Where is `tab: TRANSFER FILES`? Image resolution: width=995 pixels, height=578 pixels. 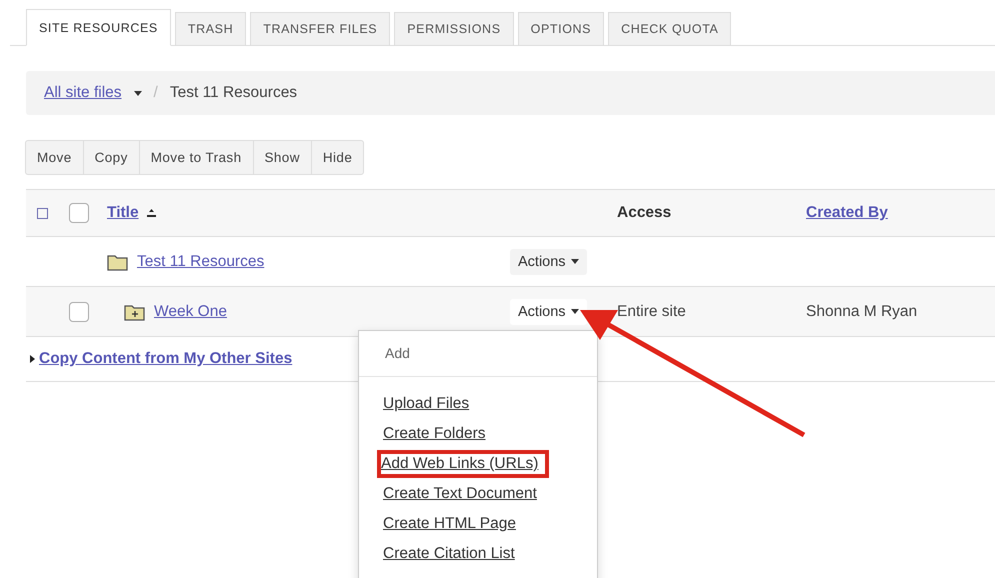 tab: TRANSFER FILES is located at coordinates (320, 29).